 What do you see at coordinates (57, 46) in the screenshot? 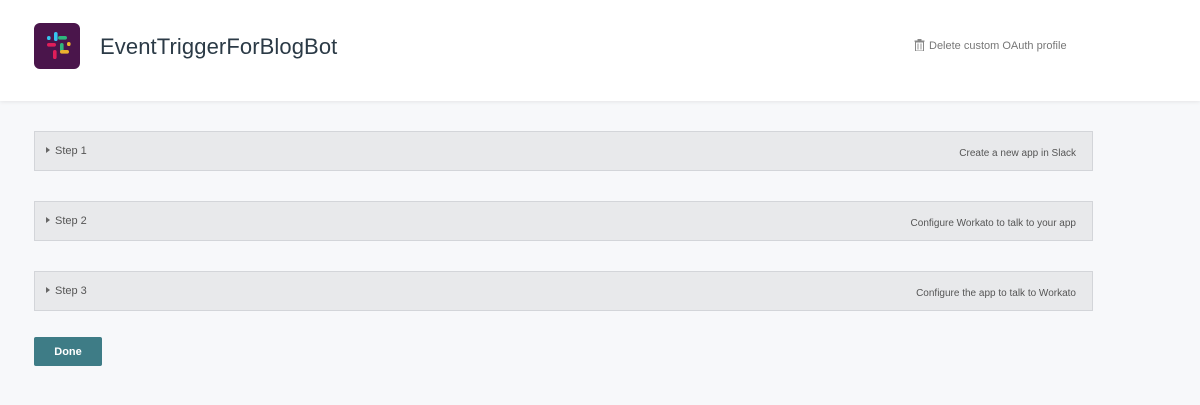
I see `slack-logo-icon` at bounding box center [57, 46].